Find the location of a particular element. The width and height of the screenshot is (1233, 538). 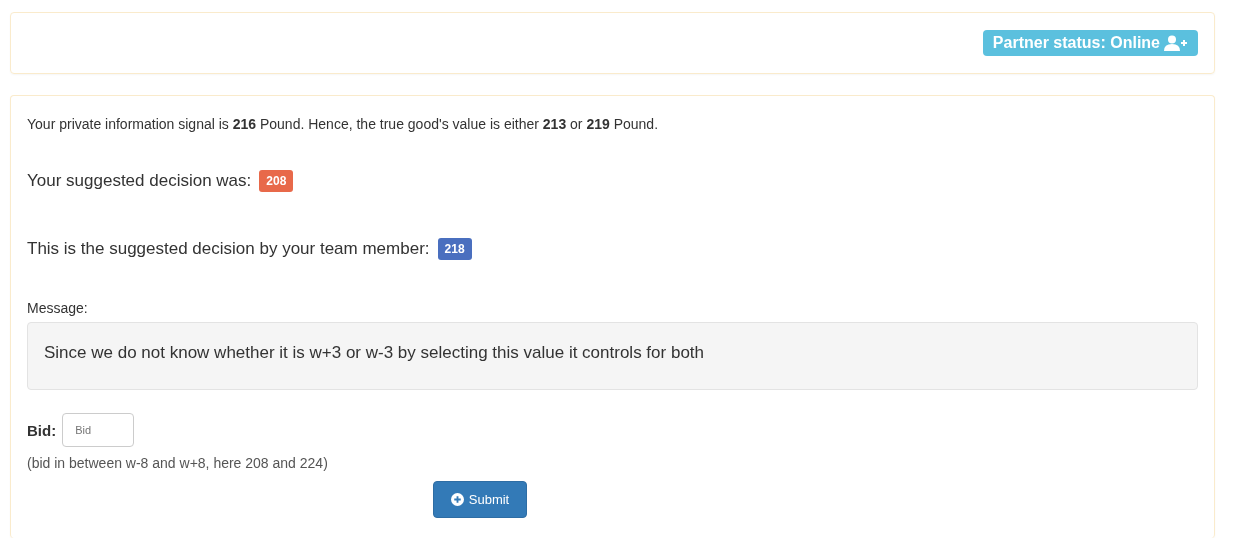

bid-label: Bid: is located at coordinates (42, 430).